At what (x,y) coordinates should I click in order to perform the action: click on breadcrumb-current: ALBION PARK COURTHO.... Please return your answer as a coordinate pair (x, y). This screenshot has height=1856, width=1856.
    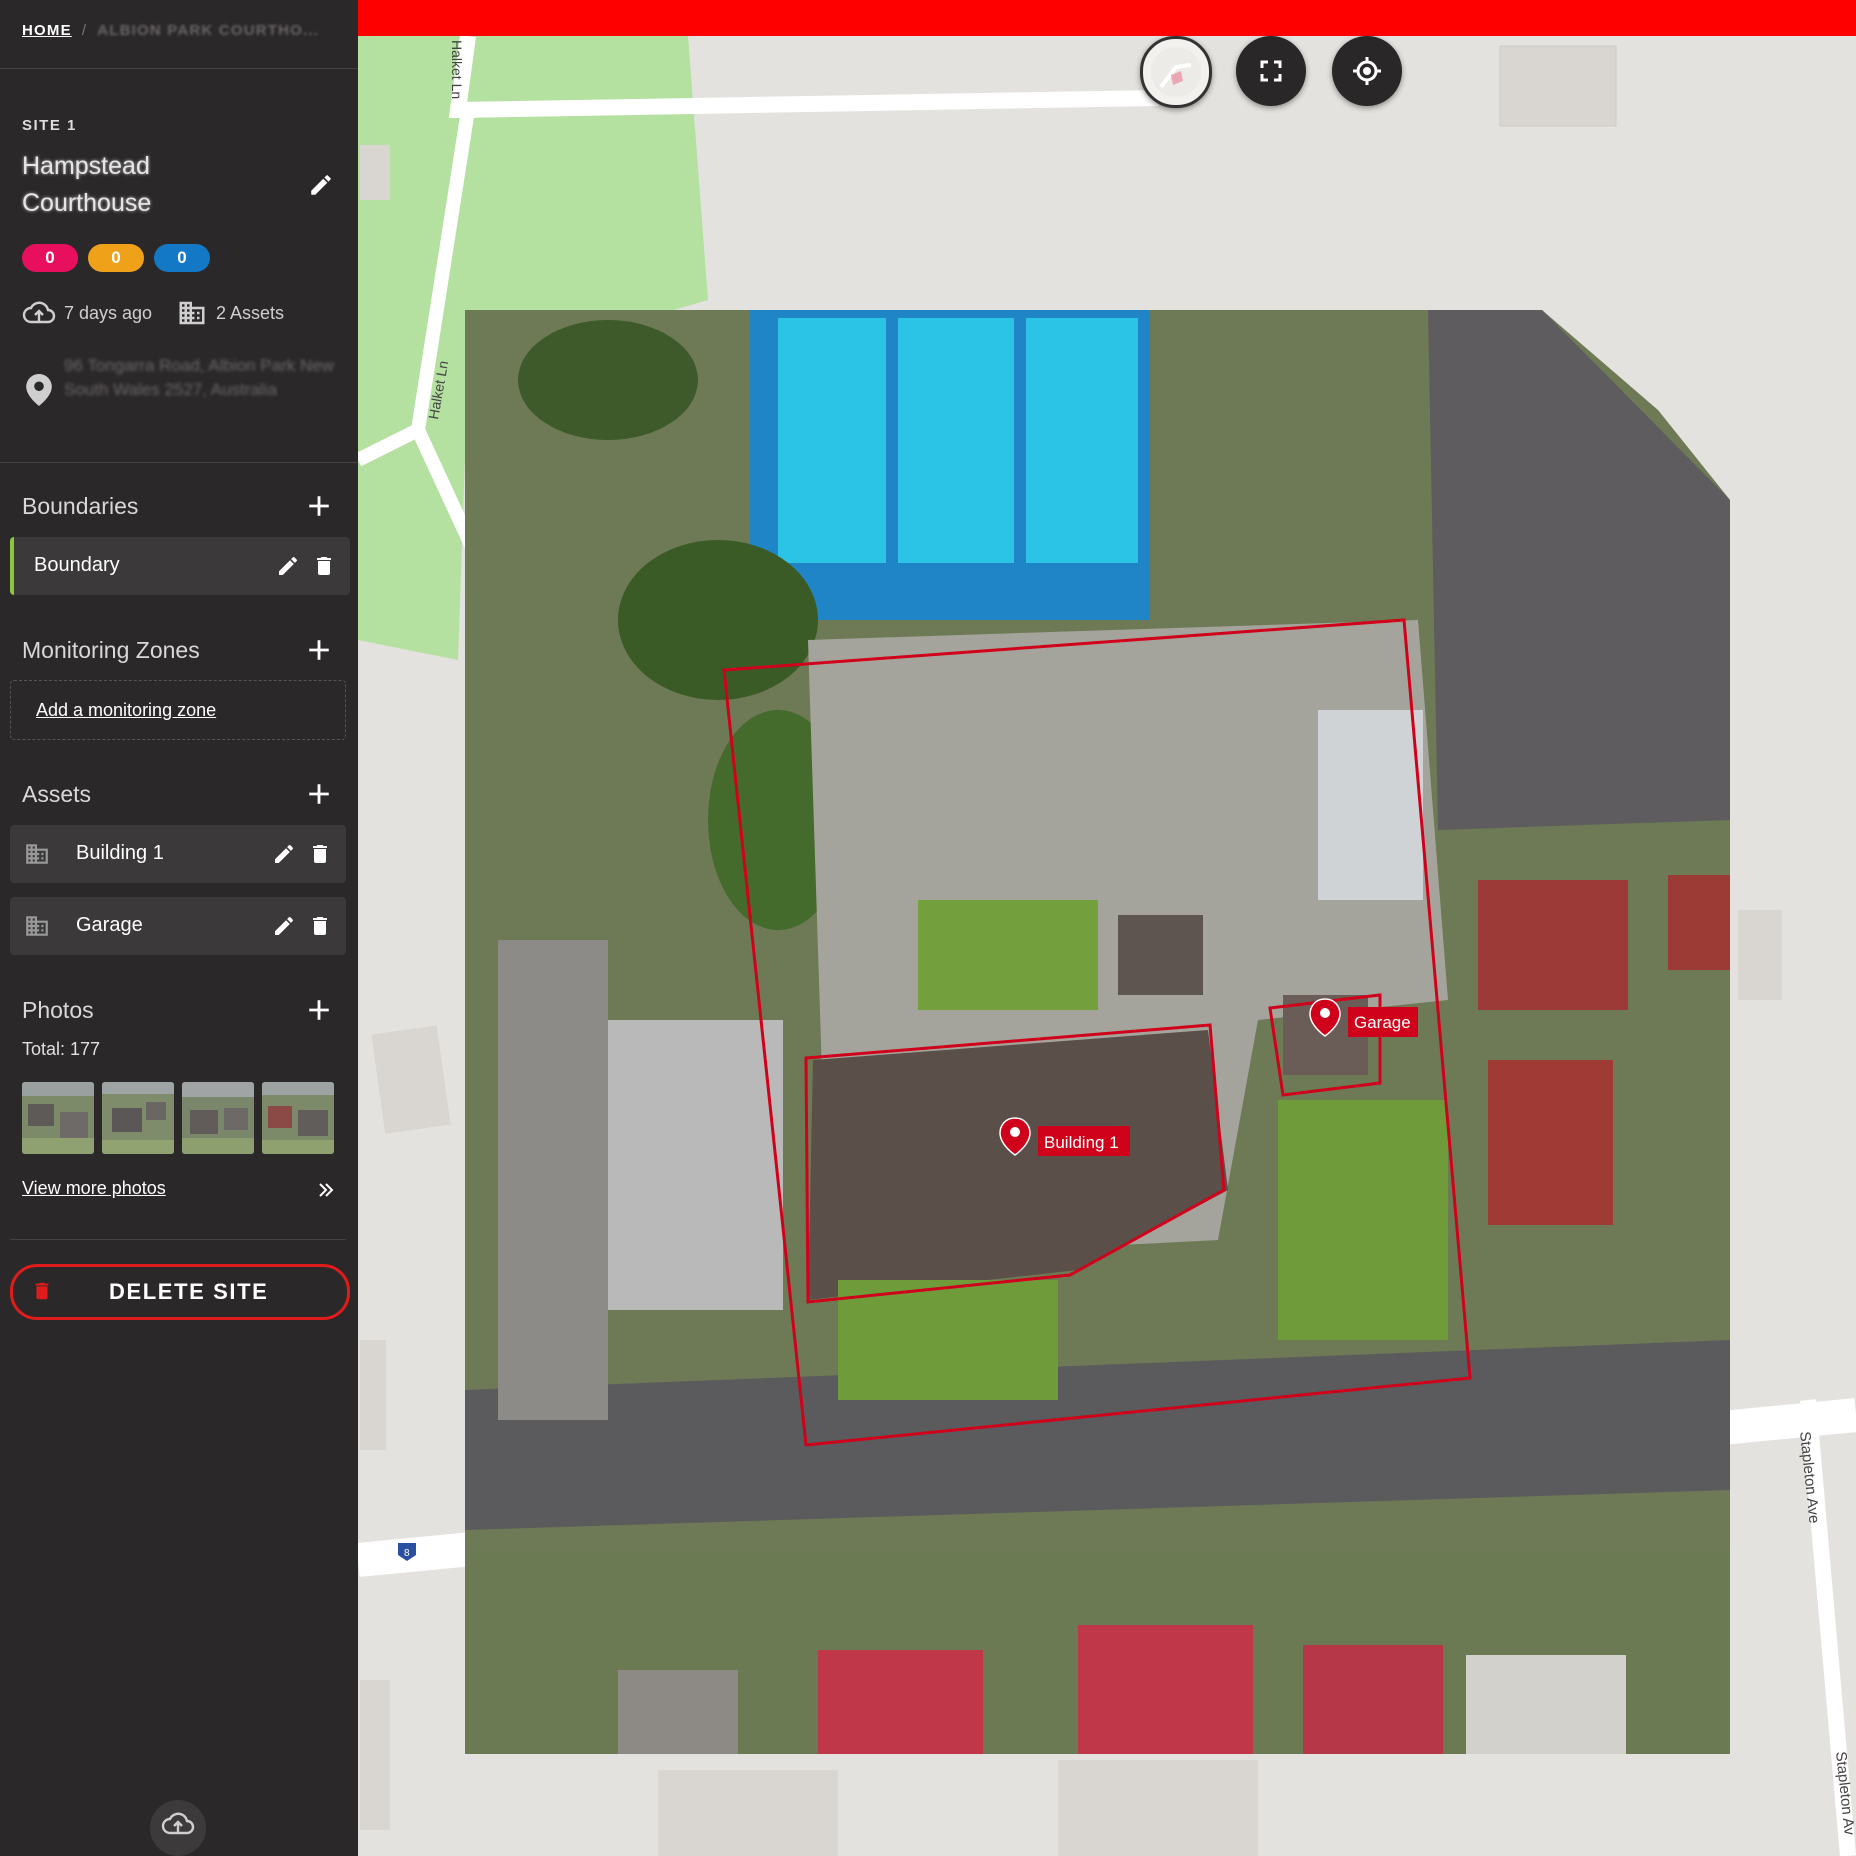
    Looking at the image, I should click on (208, 30).